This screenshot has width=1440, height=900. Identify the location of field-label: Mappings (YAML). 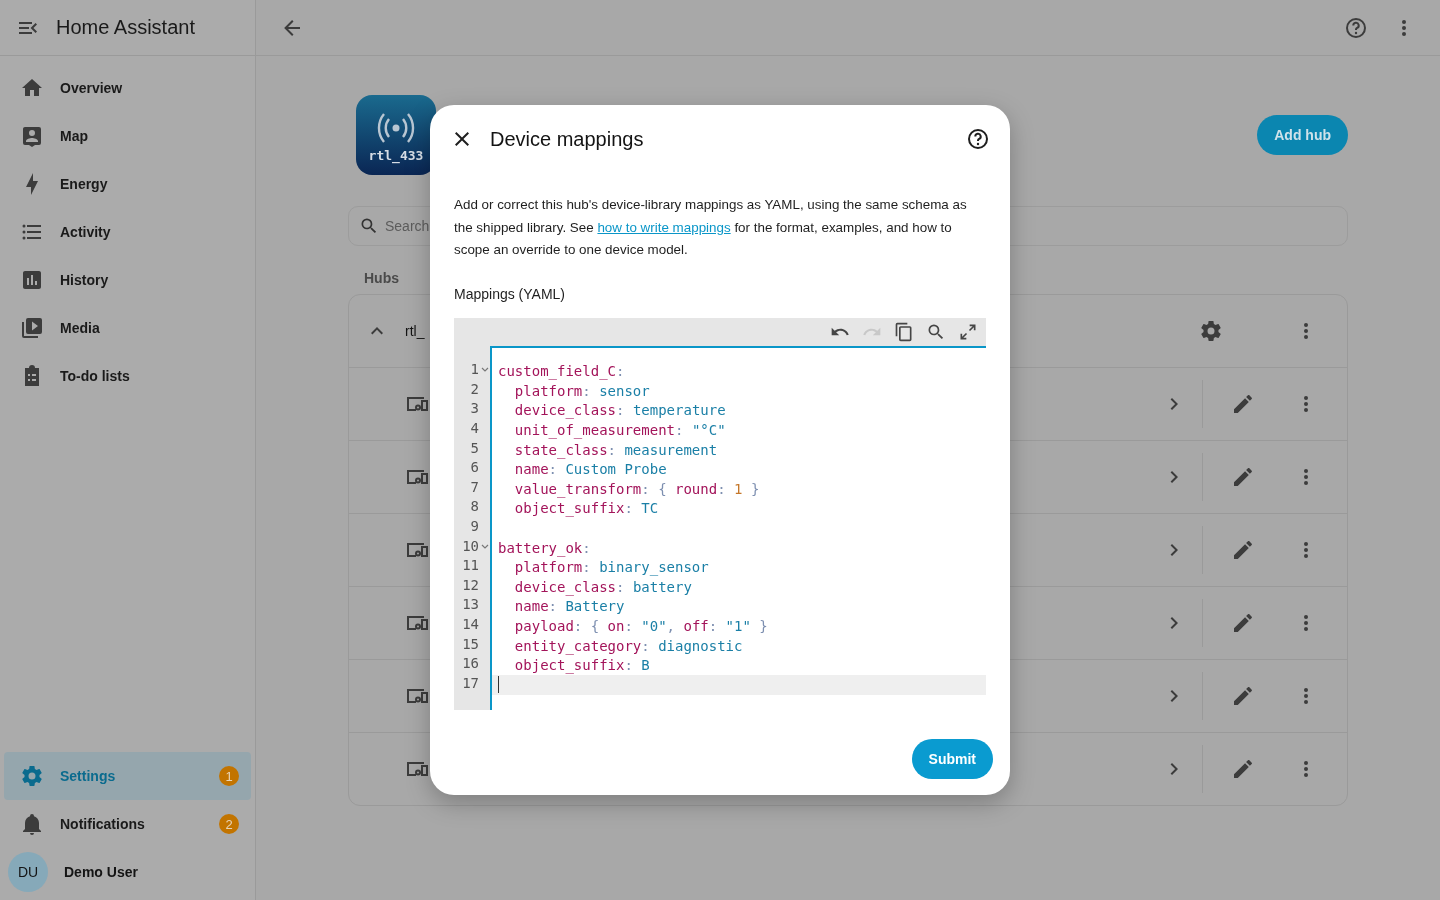
(510, 293).